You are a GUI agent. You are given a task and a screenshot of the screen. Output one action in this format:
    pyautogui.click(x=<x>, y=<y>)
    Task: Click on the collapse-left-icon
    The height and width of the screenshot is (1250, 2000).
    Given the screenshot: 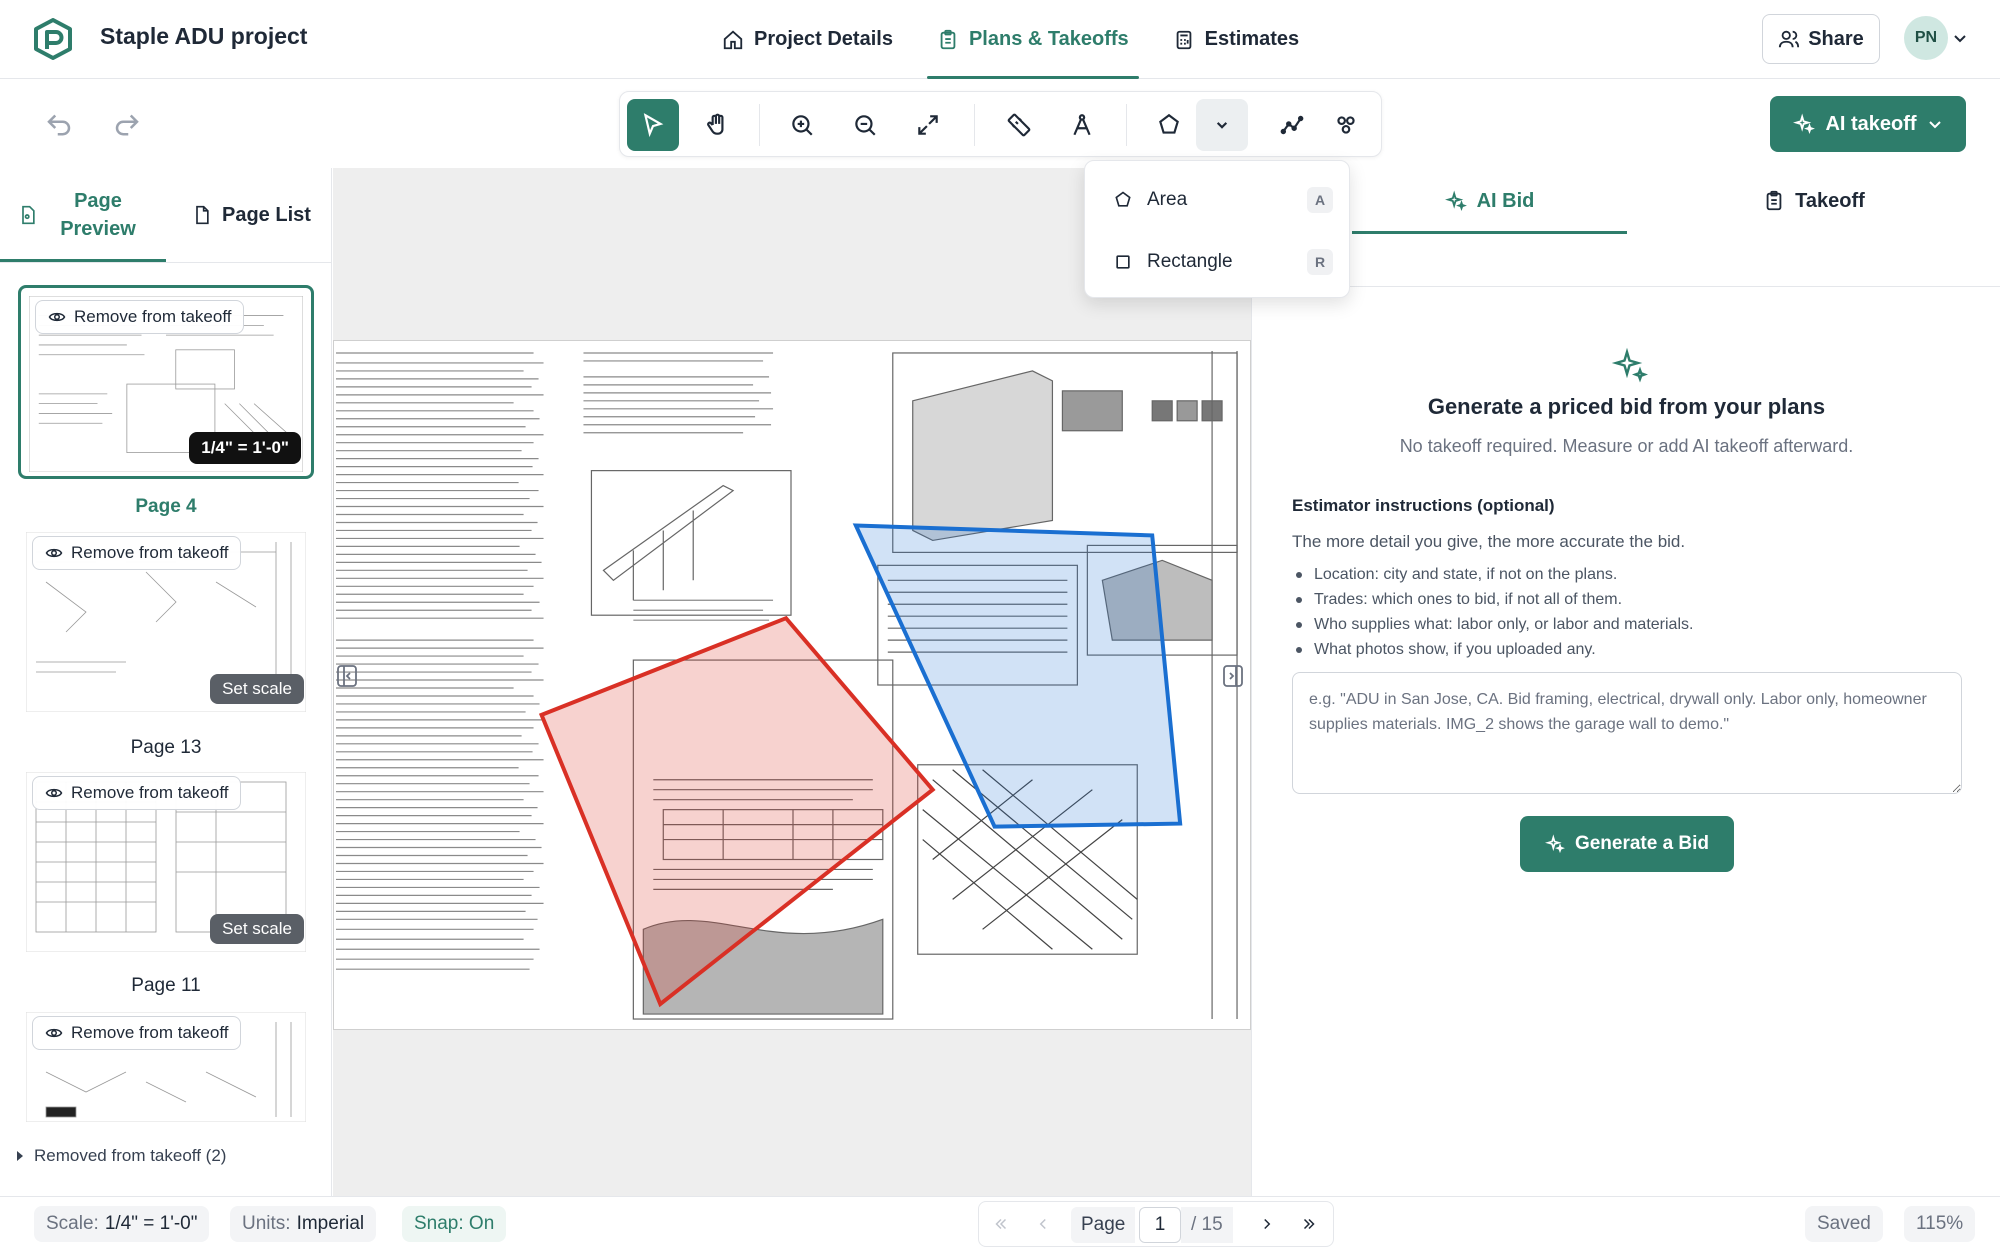 What is the action you would take?
    pyautogui.click(x=347, y=676)
    